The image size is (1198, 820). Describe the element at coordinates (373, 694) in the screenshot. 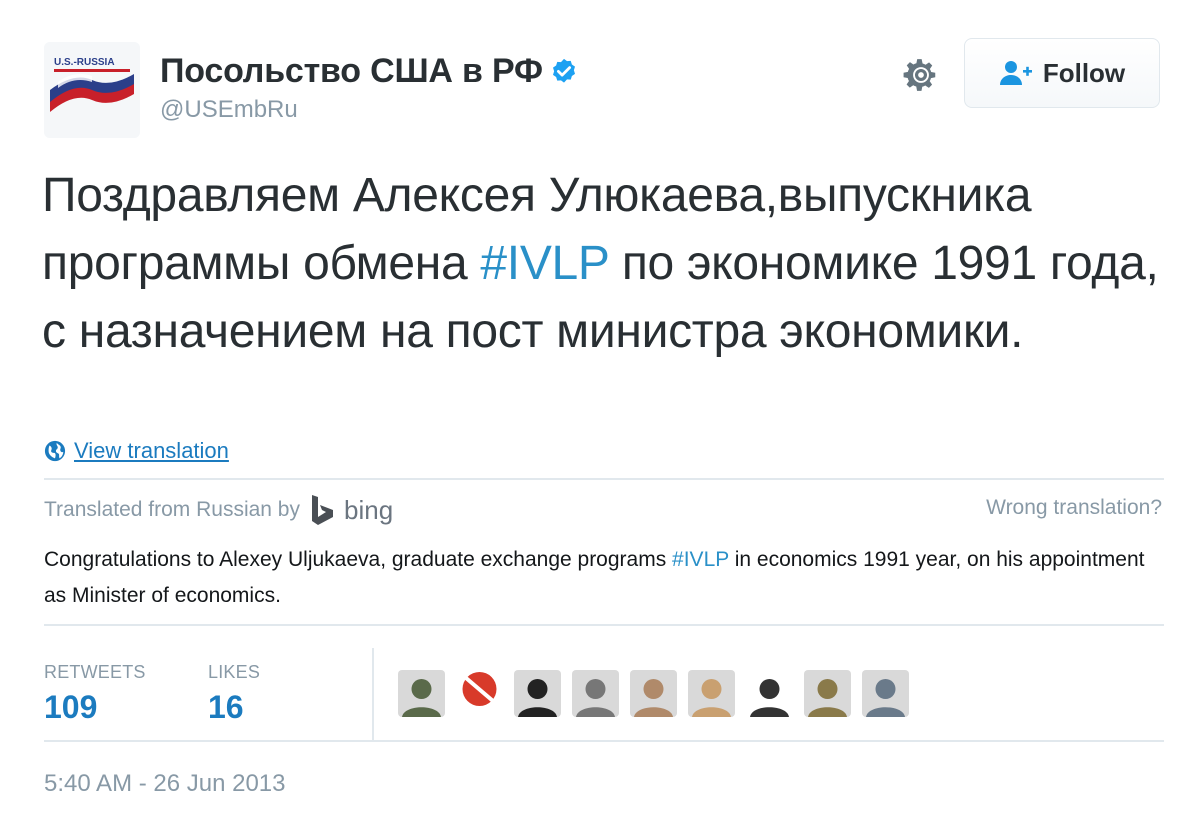

I see `stats-separator` at that location.